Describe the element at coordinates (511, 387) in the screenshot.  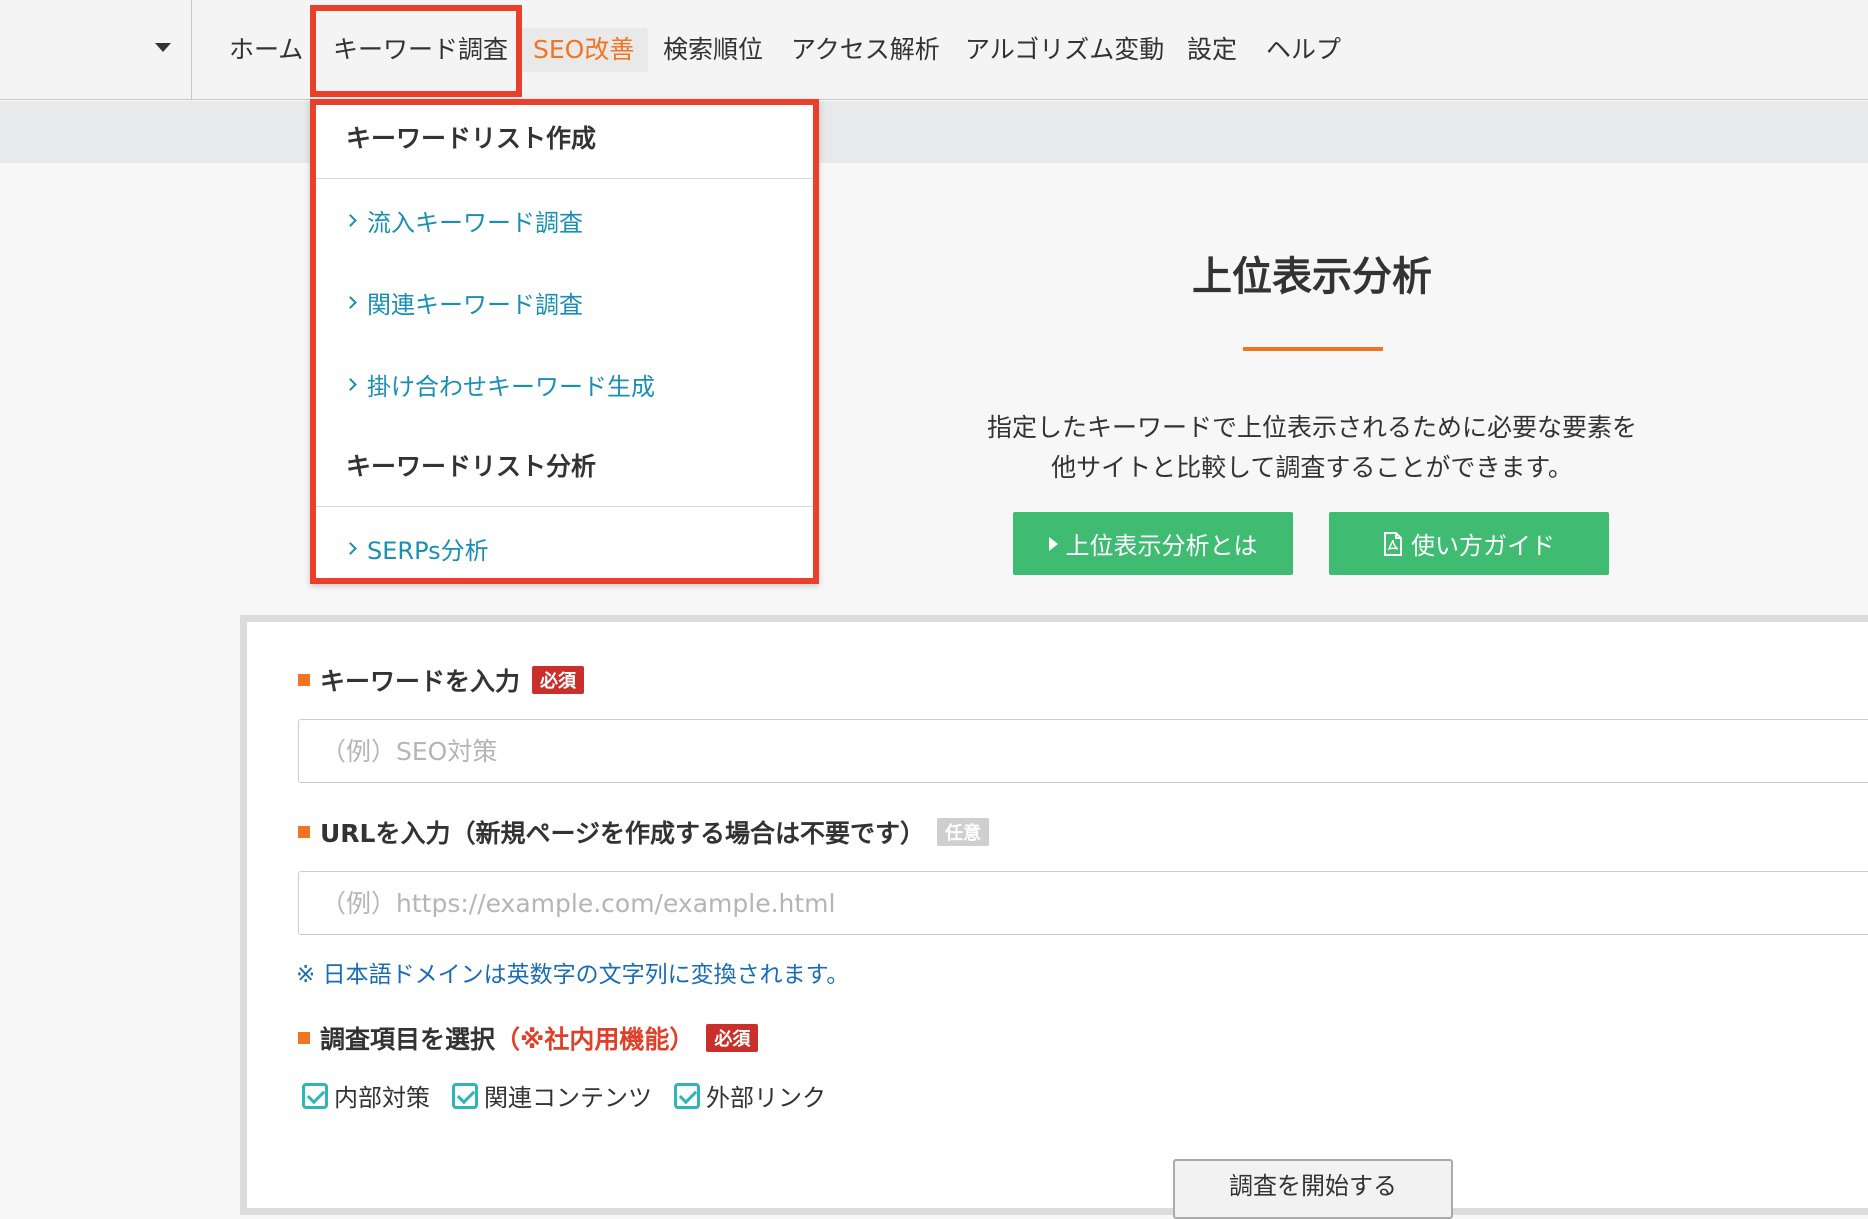
I see `dropdown-link-label: 掛け合わせキーワード生成` at that location.